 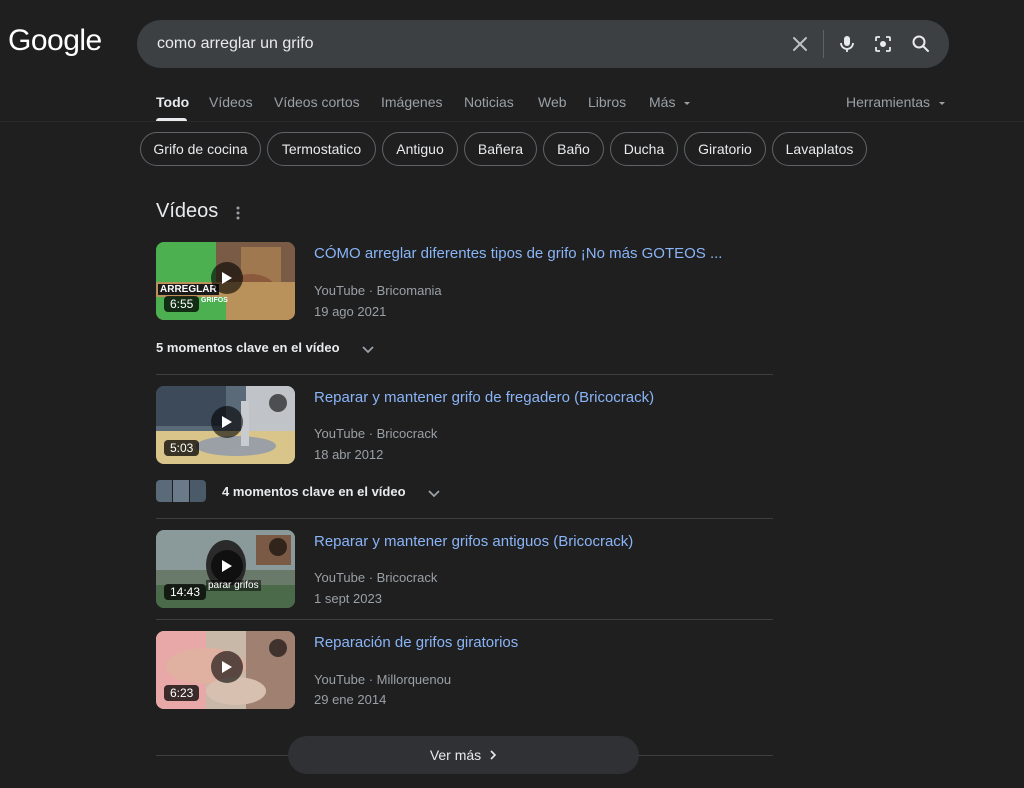 I want to click on key-moments-toggle: 5 momentos clave en el vídeo, so click(x=248, y=347).